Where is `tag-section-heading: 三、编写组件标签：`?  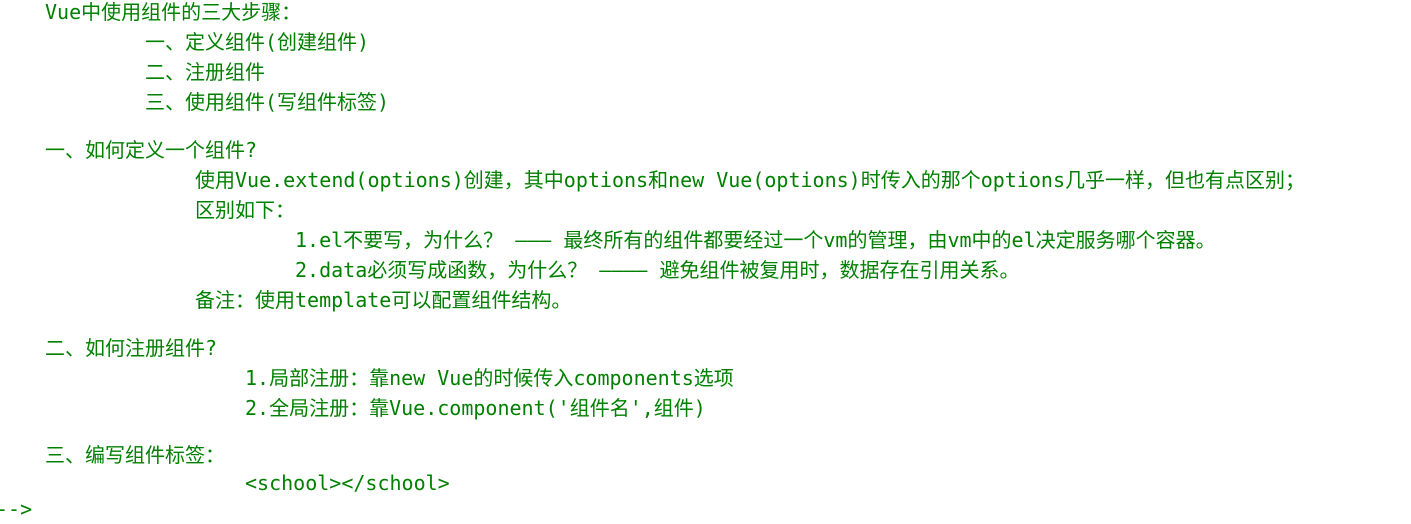
tag-section-heading: 三、编写组件标签： is located at coordinates (135, 455).